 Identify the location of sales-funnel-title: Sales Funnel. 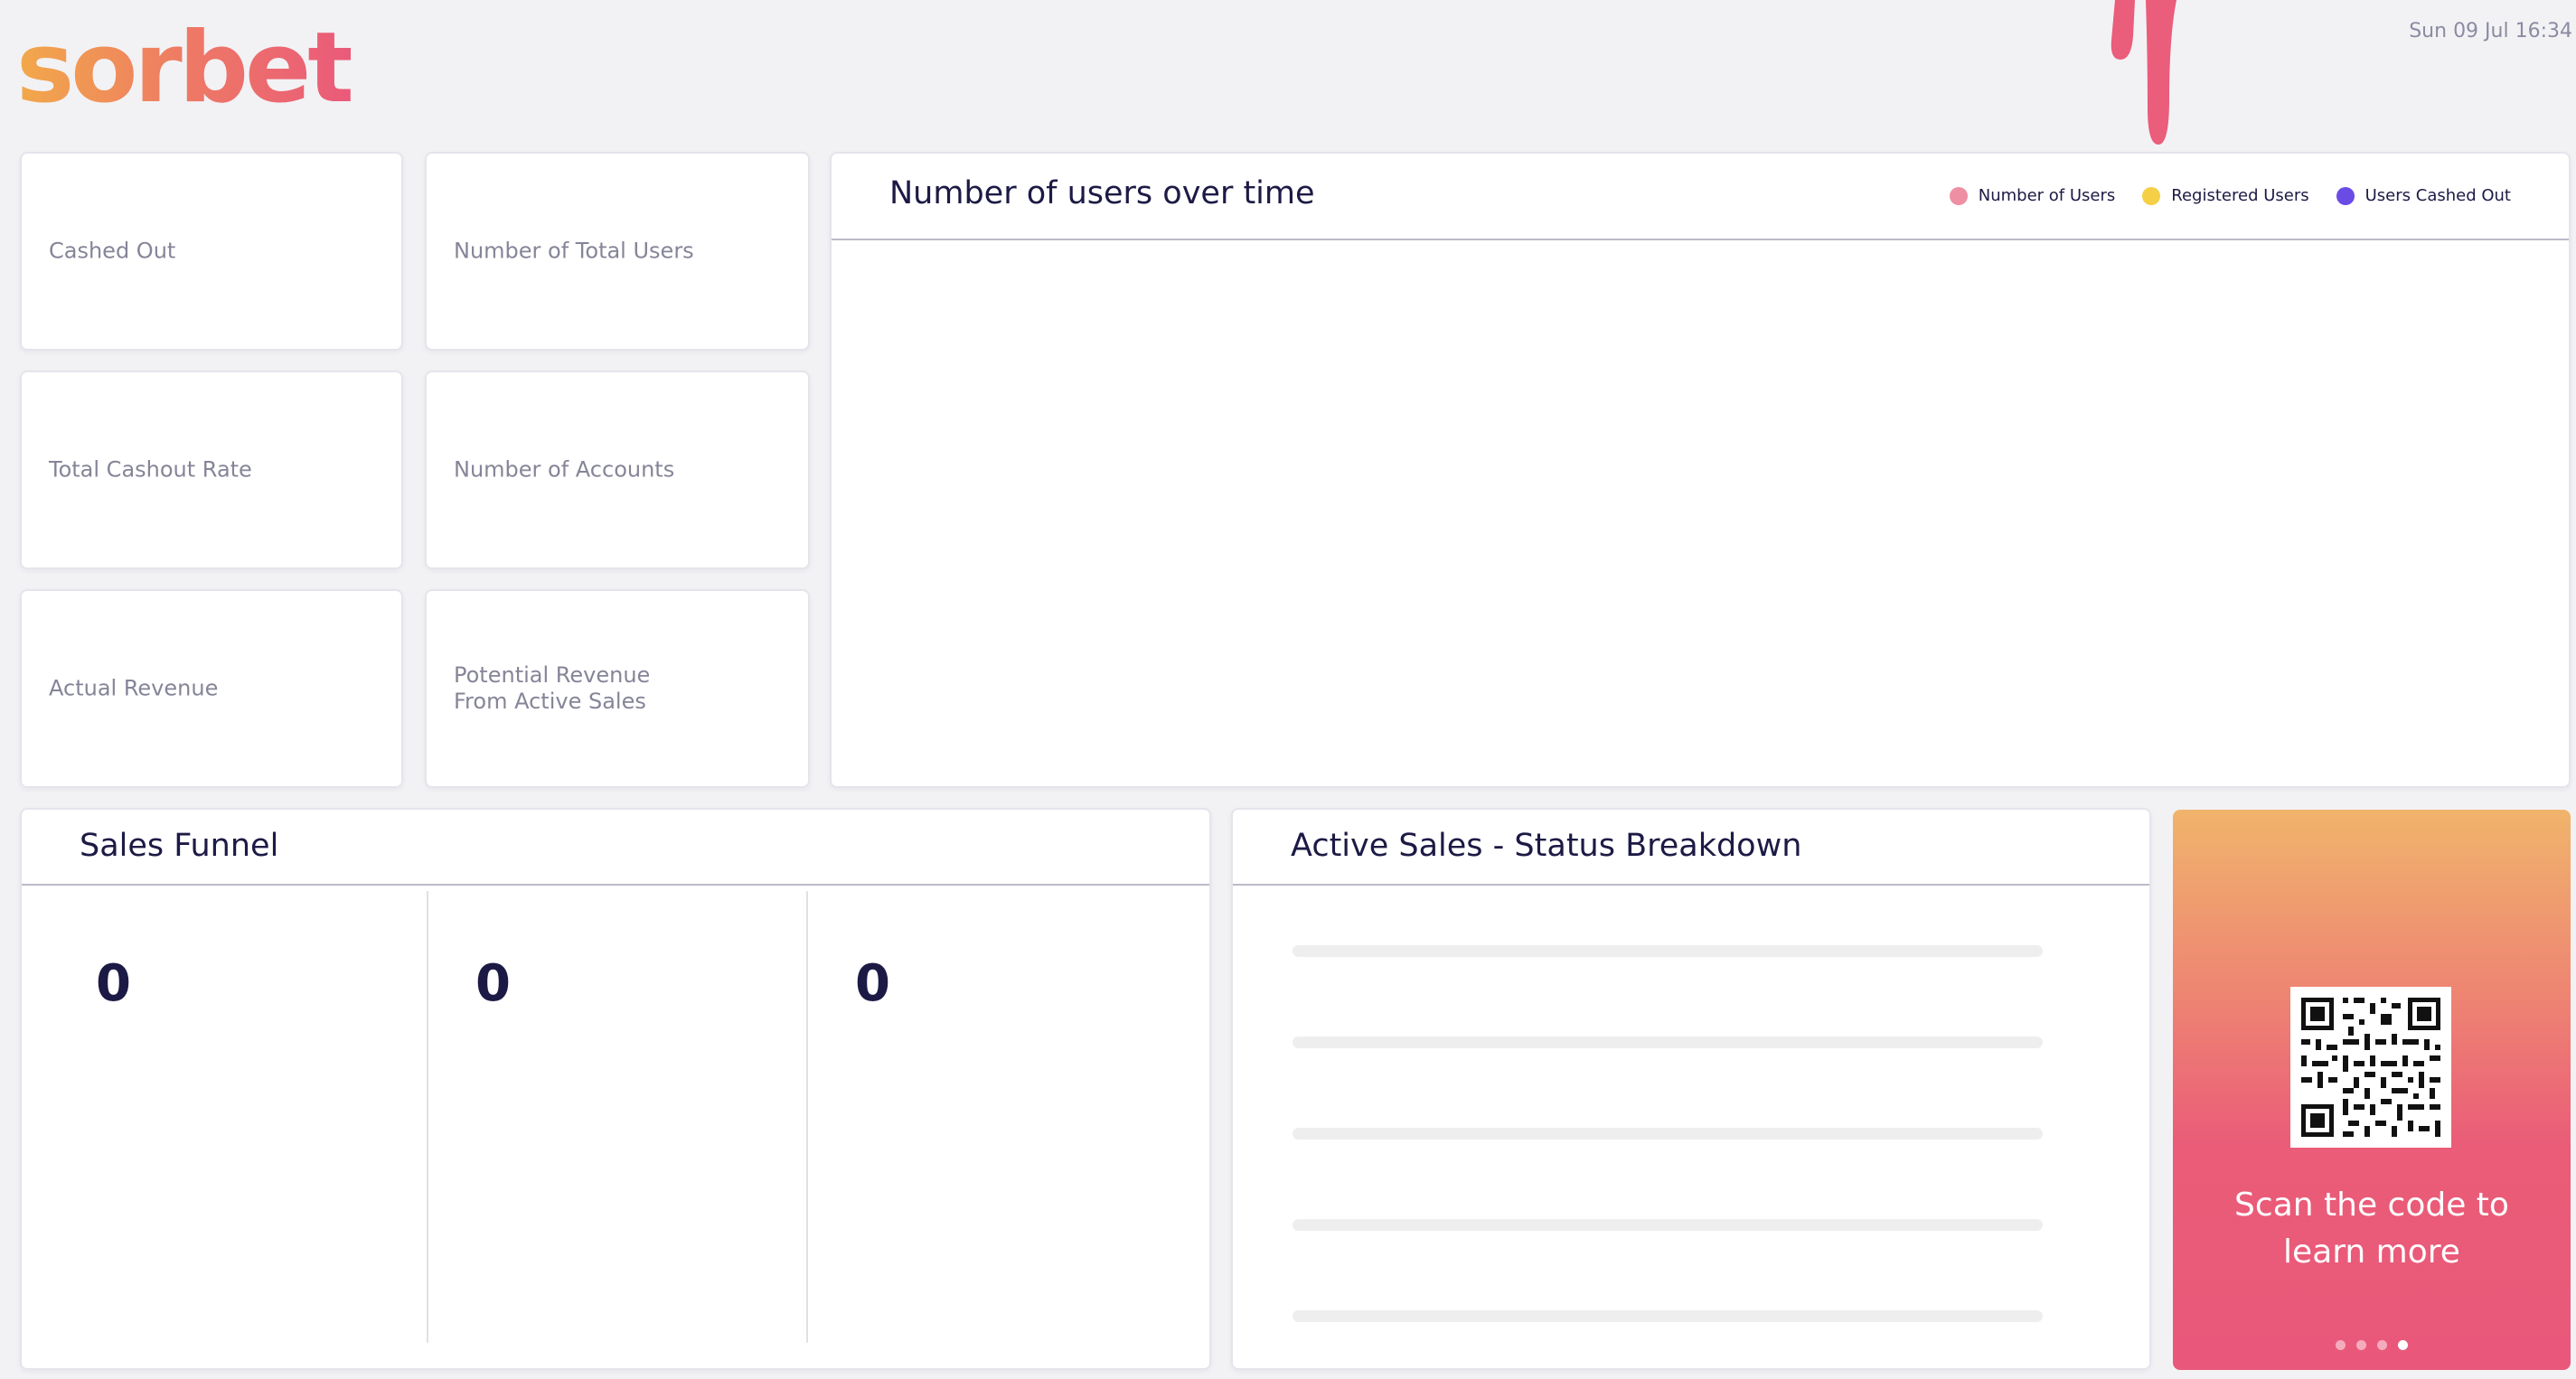
(180, 846).